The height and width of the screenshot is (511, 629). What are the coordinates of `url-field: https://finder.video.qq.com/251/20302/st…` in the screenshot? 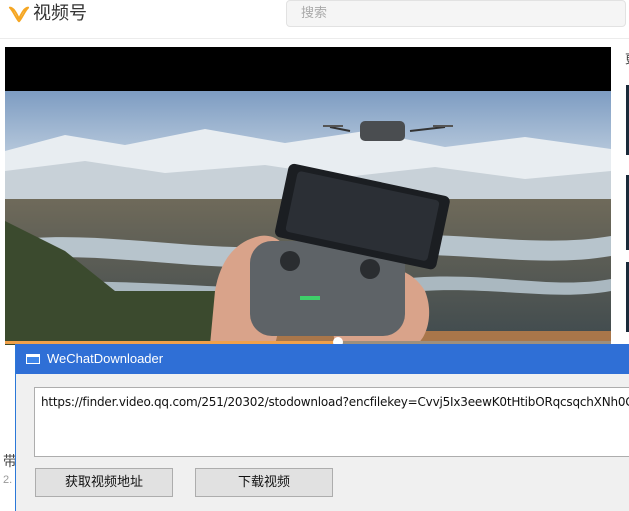 It's located at (331, 422).